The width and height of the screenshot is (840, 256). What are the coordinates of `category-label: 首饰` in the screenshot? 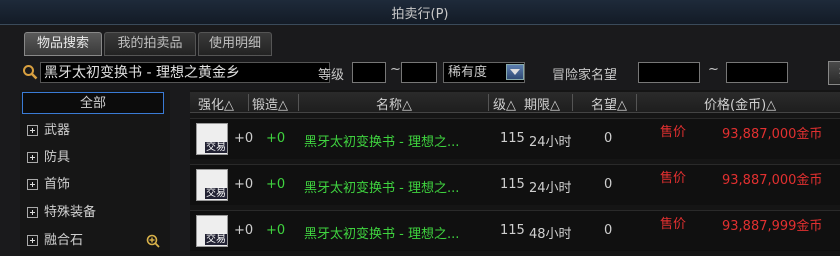 It's located at (57, 184).